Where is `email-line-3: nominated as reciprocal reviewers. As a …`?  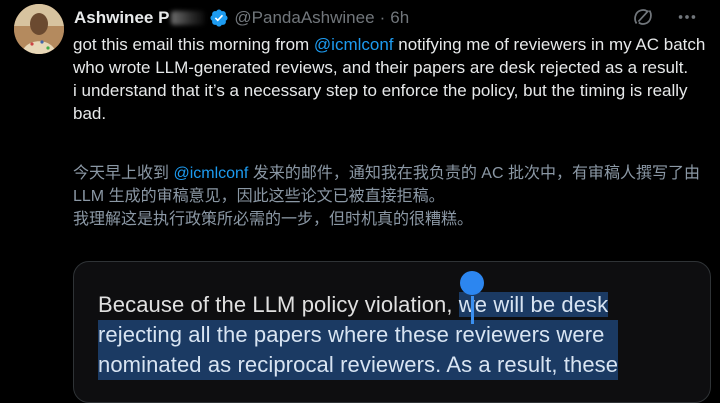
email-line-3: nominated as reciprocal reviewers. As a … is located at coordinates (358, 365).